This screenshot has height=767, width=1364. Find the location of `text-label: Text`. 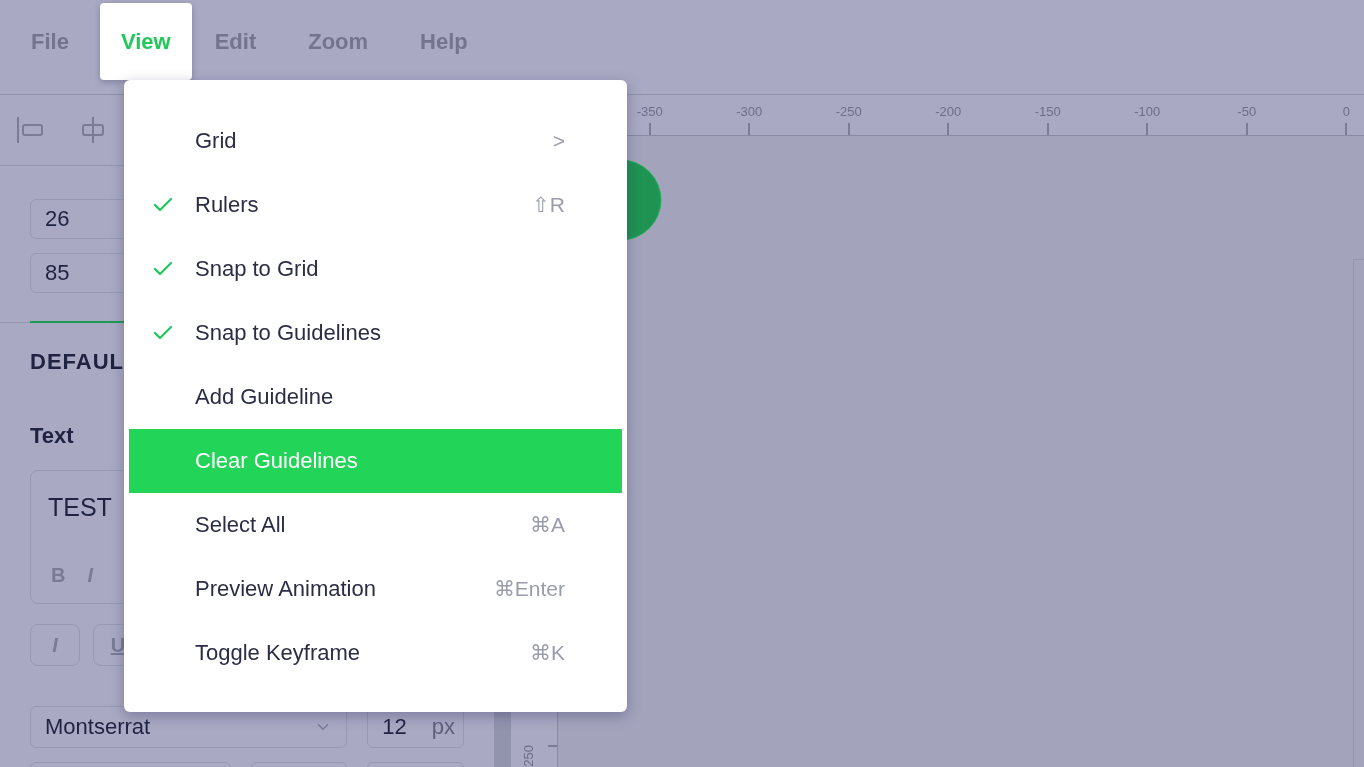

text-label: Text is located at coordinates (52, 436).